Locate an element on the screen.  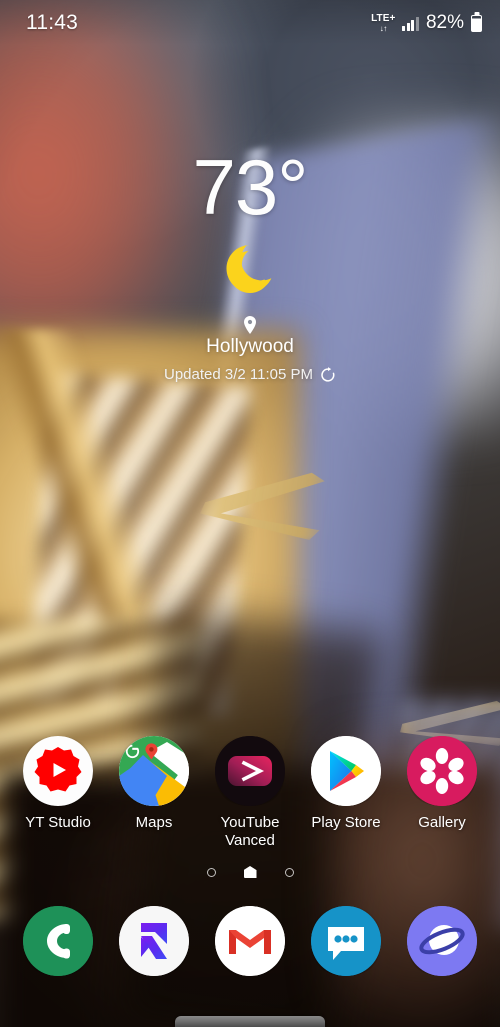
app-icon-yt-studio: YT Studio is located at coordinates (58, 793).